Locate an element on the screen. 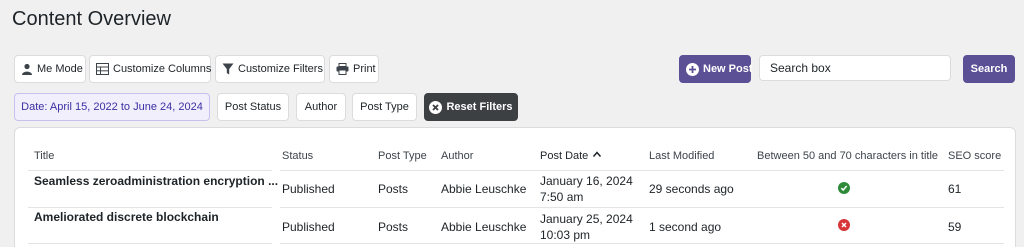 The width and height of the screenshot is (1024, 247). column-header-post-date: Post Date is located at coordinates (564, 156).